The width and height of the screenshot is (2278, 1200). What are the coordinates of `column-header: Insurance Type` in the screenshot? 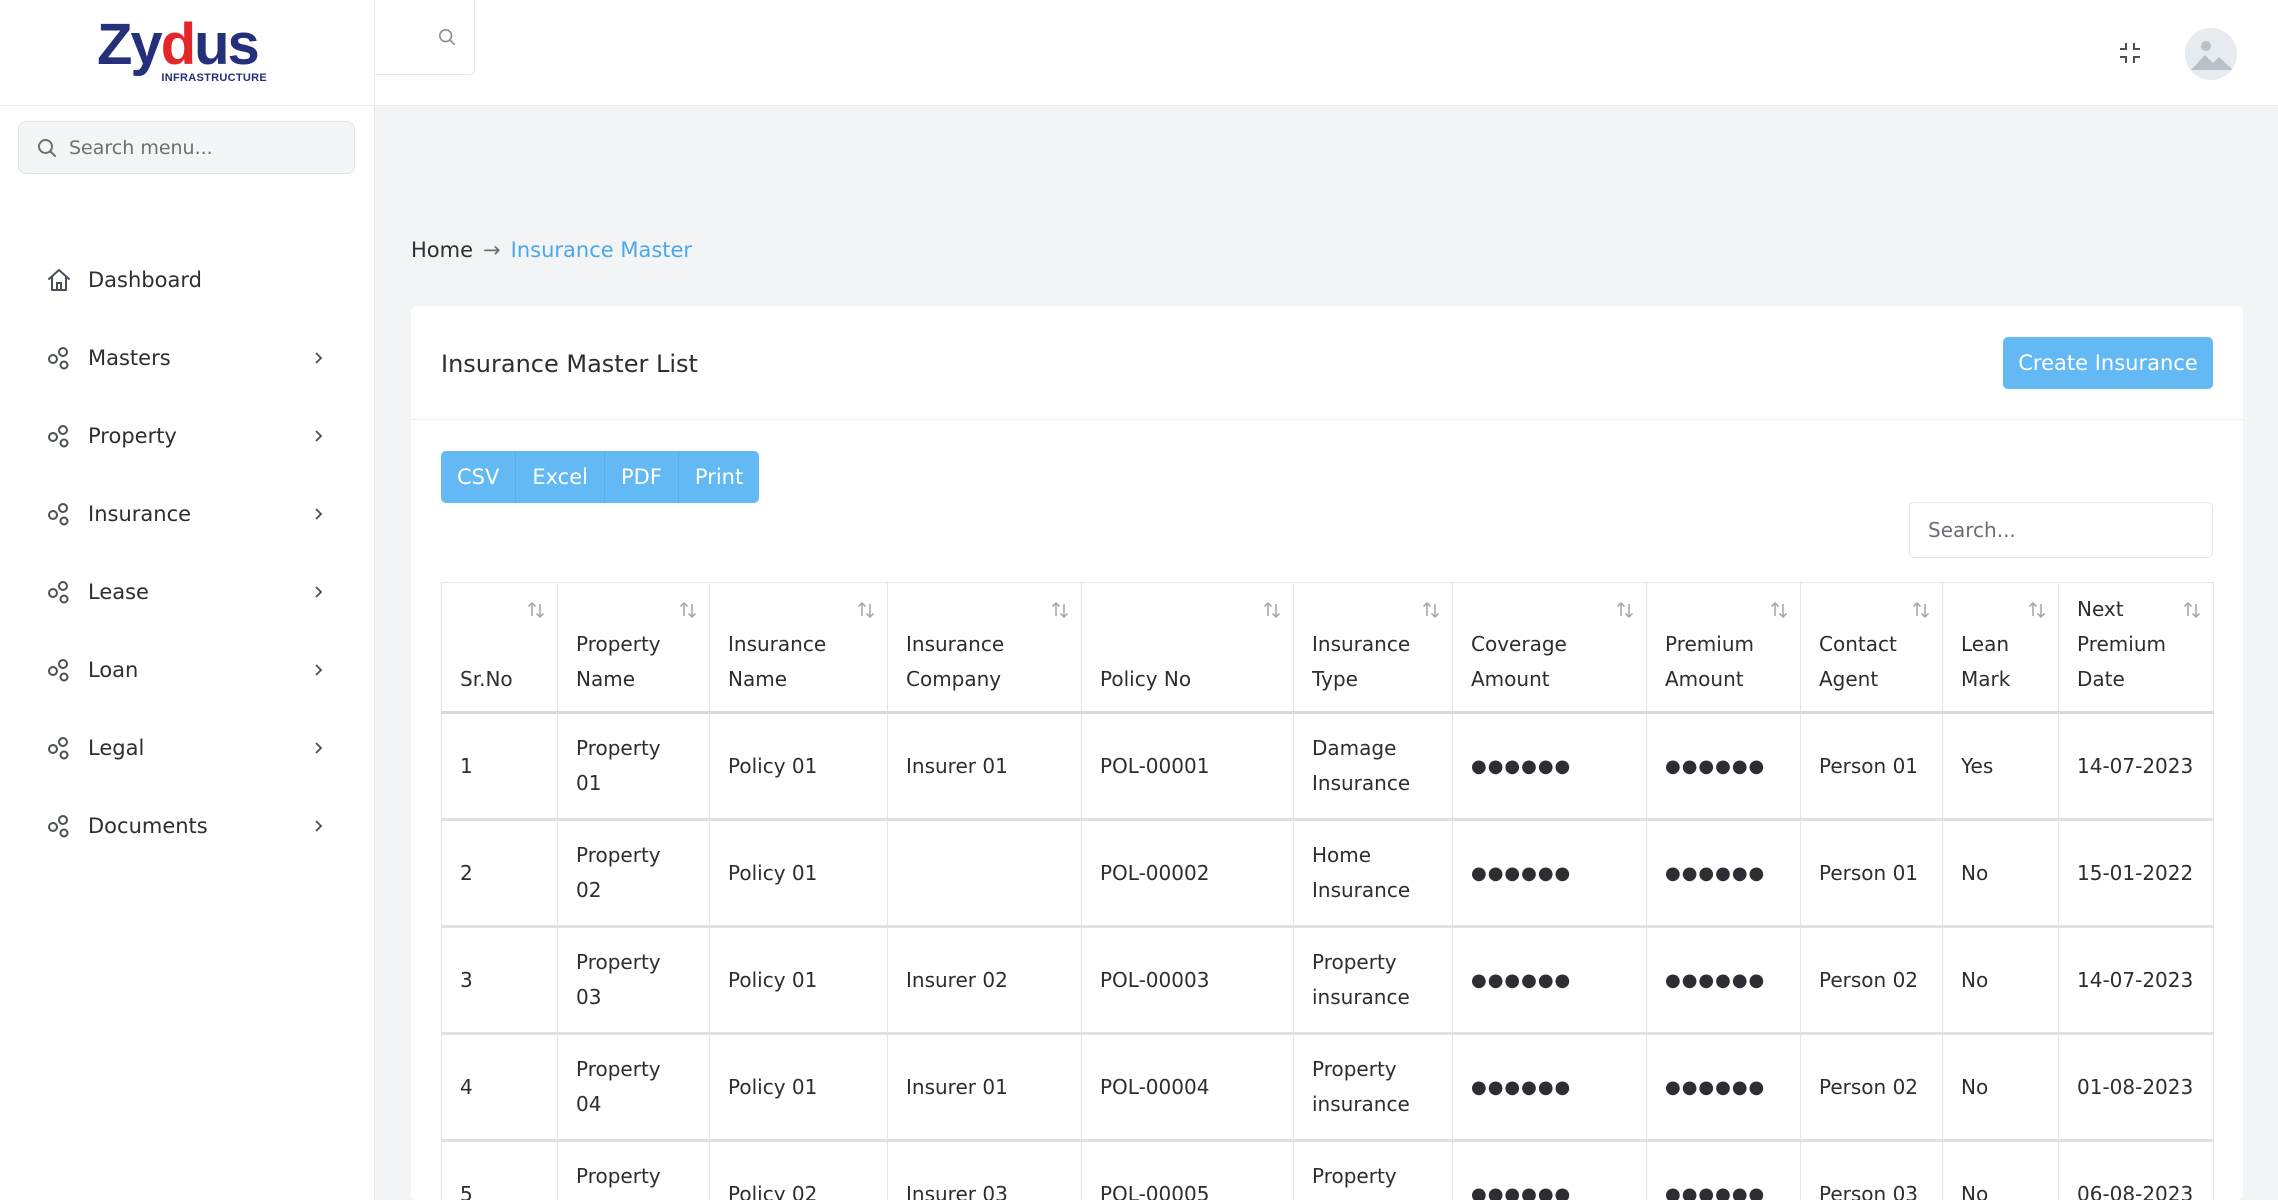 It's located at (1373, 648).